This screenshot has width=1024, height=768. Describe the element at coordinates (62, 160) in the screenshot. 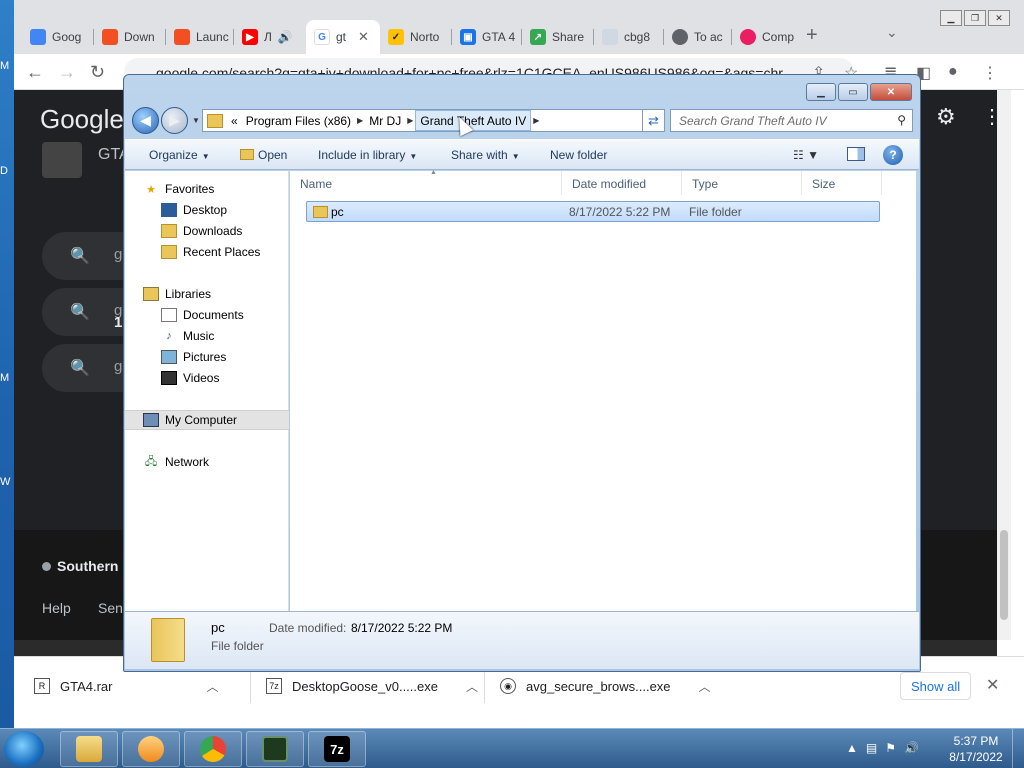

I see `video-thumbnail` at that location.